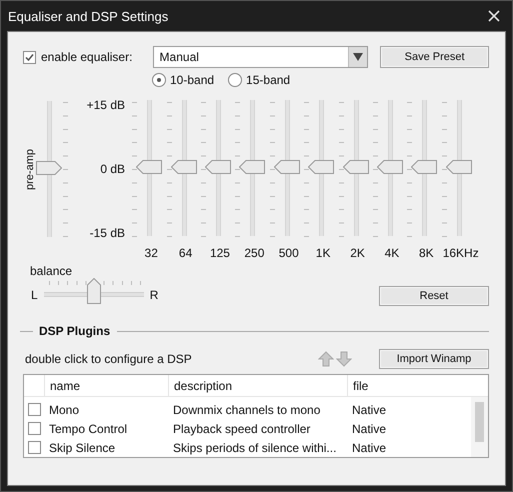 This screenshot has width=513, height=492. Describe the element at coordinates (220, 253) in the screenshot. I see `band-frequency-label: 125` at that location.